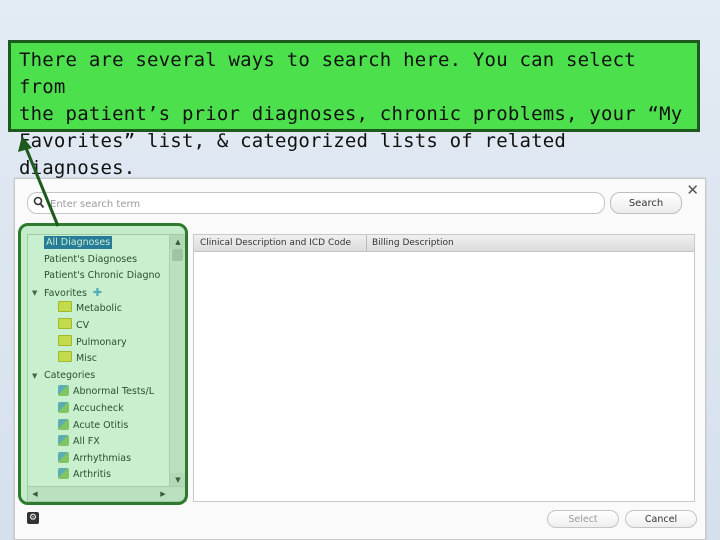 The width and height of the screenshot is (720, 540). I want to click on tree-item-label: Metabolic, so click(99, 309).